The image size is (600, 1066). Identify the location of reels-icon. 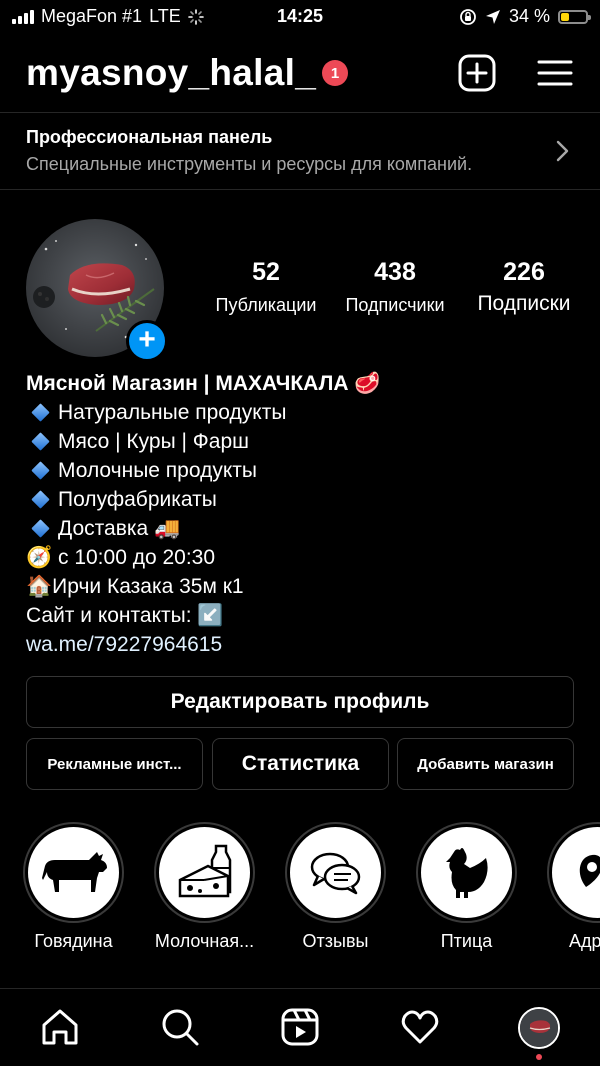
(300, 1027).